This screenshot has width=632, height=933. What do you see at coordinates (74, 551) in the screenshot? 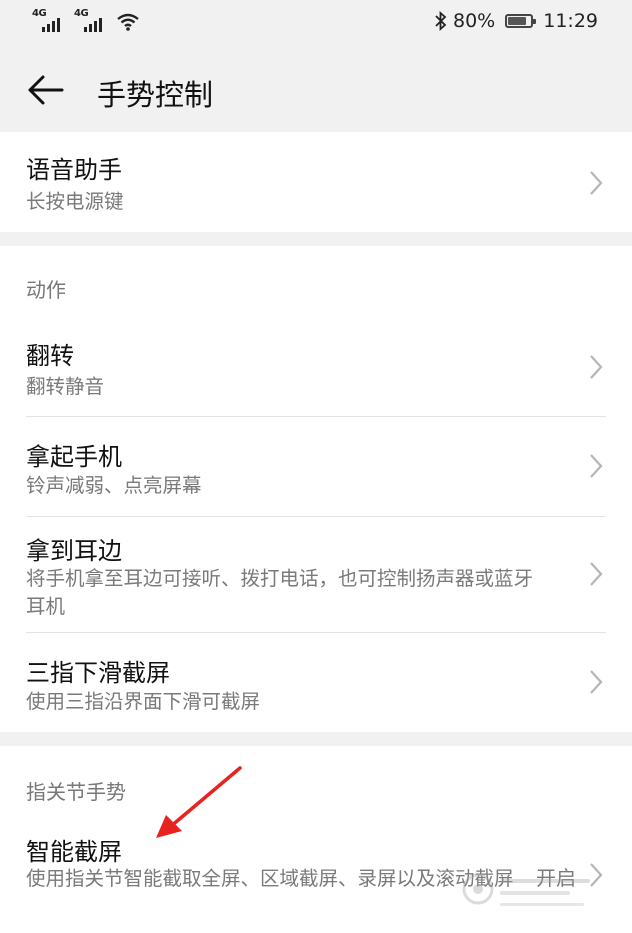
I see `item-title: 拿到耳边` at bounding box center [74, 551].